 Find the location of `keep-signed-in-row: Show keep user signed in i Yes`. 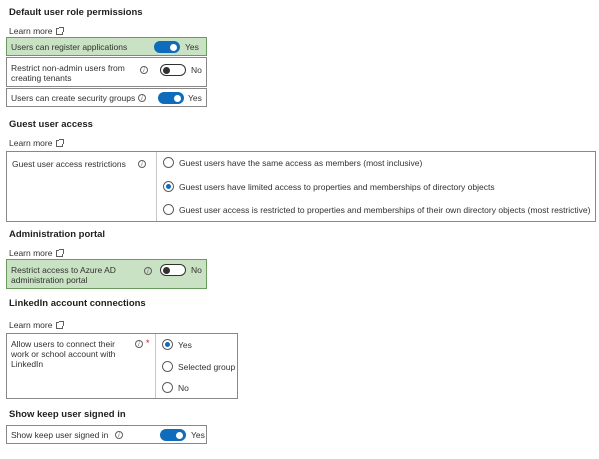

keep-signed-in-row: Show keep user signed in i Yes is located at coordinates (106, 434).